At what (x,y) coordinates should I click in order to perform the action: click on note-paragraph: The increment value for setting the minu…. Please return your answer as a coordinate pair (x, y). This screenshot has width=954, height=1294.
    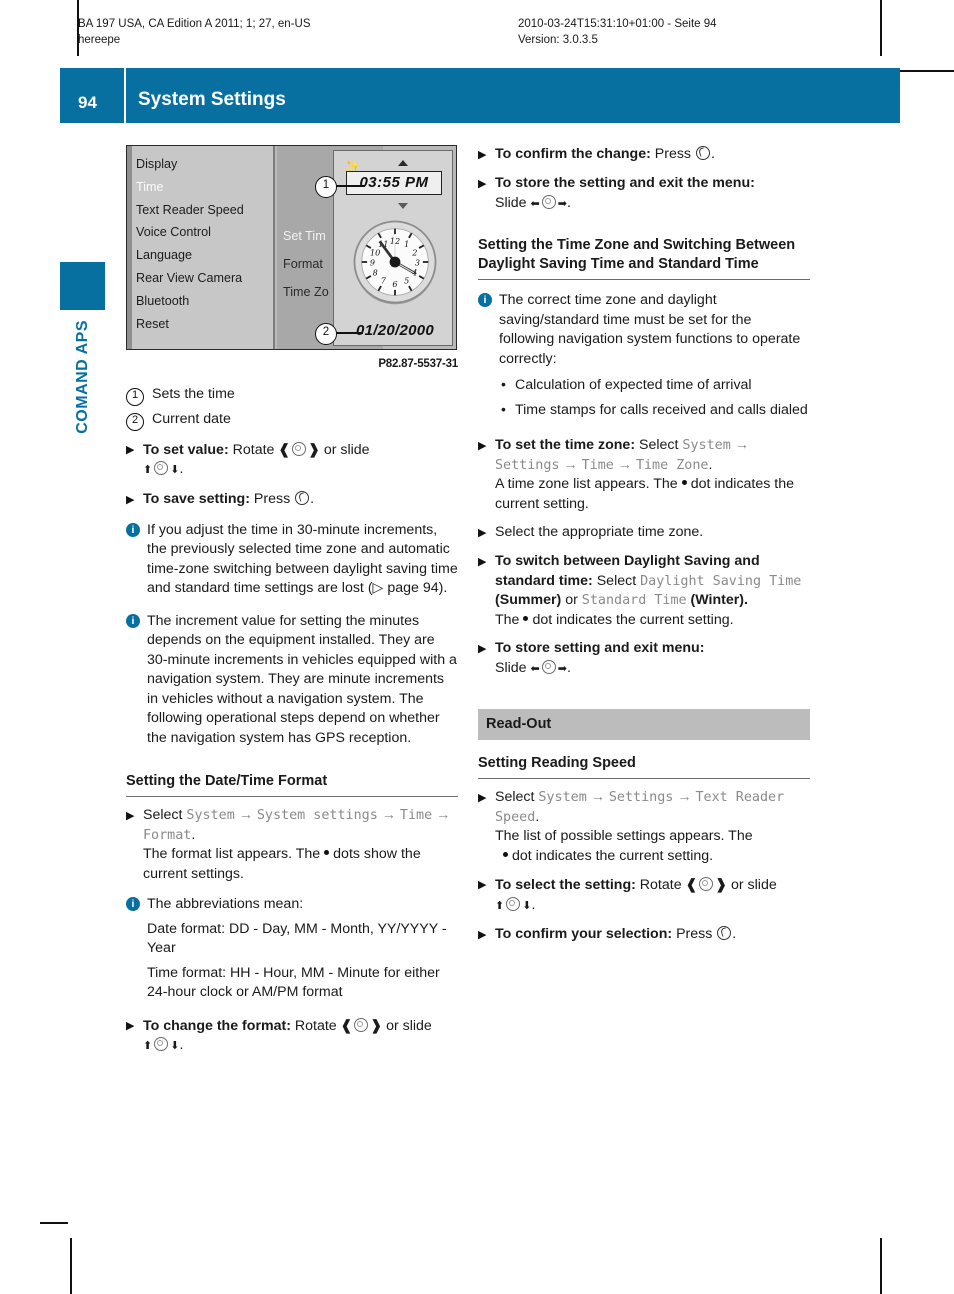
    Looking at the image, I should click on (302, 679).